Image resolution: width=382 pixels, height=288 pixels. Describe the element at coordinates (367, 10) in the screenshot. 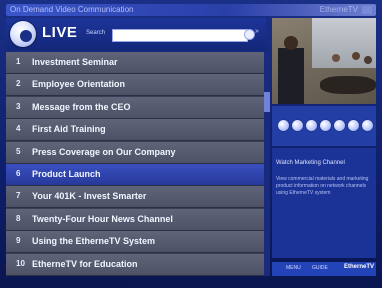

I see `window-control-icon` at that location.